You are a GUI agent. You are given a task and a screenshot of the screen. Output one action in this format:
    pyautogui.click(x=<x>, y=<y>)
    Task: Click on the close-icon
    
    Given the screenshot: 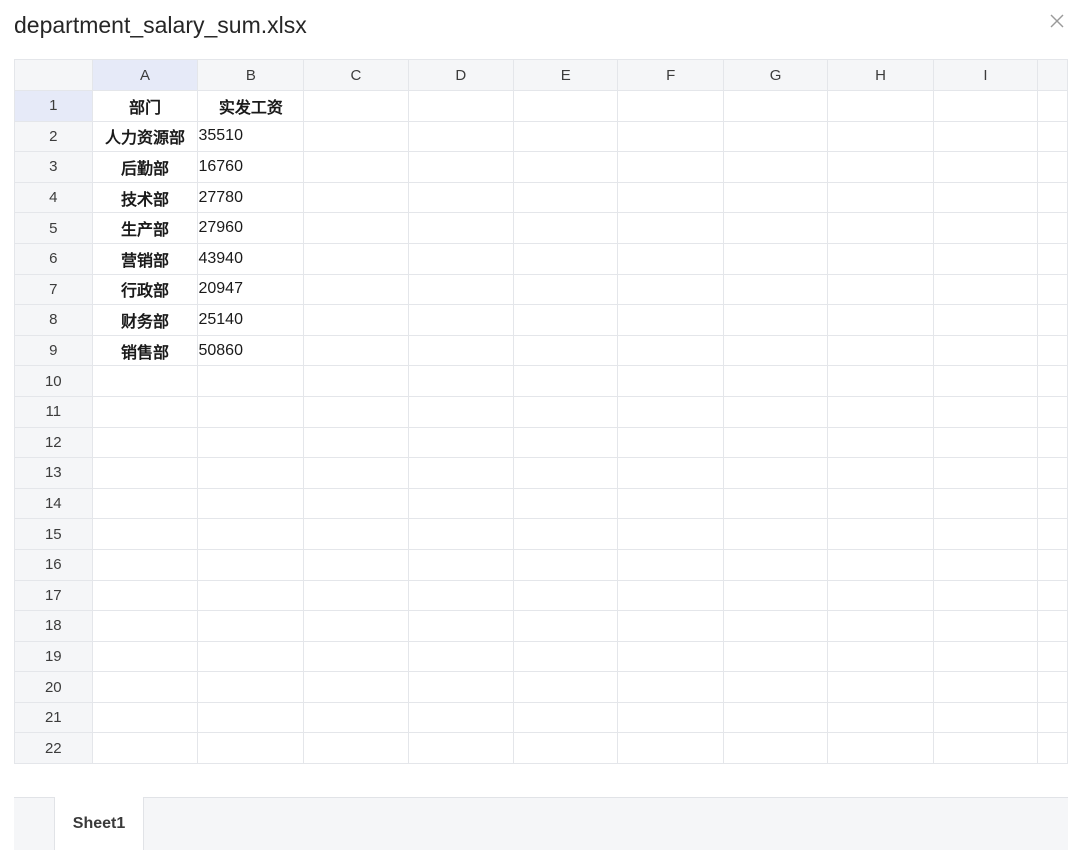 What is the action you would take?
    pyautogui.click(x=1057, y=21)
    